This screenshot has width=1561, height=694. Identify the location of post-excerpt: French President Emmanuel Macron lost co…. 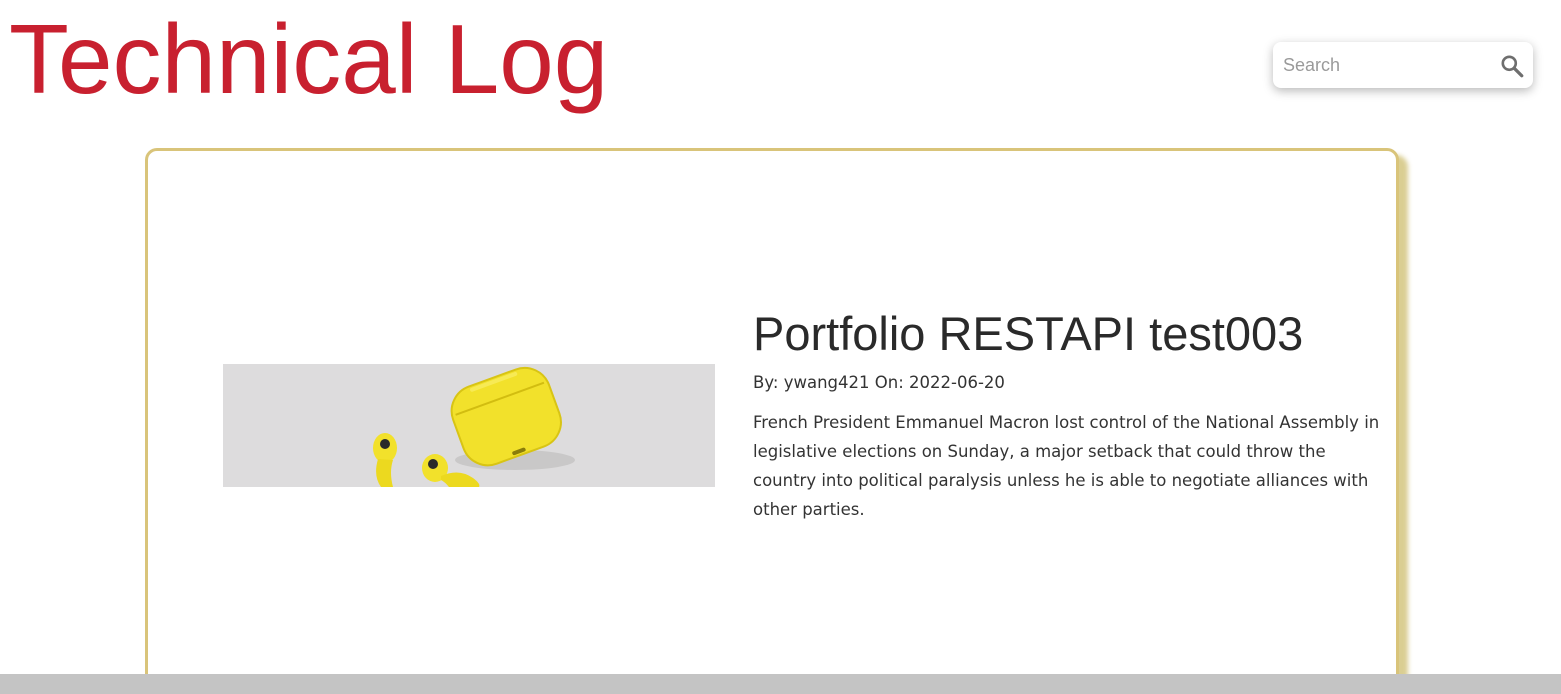
(1066, 466).